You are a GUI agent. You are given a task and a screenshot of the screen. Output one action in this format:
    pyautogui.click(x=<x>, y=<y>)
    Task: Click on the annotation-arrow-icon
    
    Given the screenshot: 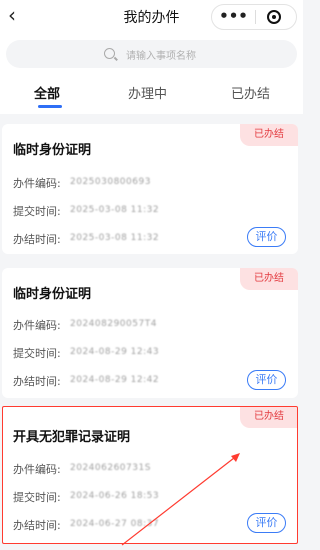 What is the action you would take?
    pyautogui.click(x=180, y=499)
    